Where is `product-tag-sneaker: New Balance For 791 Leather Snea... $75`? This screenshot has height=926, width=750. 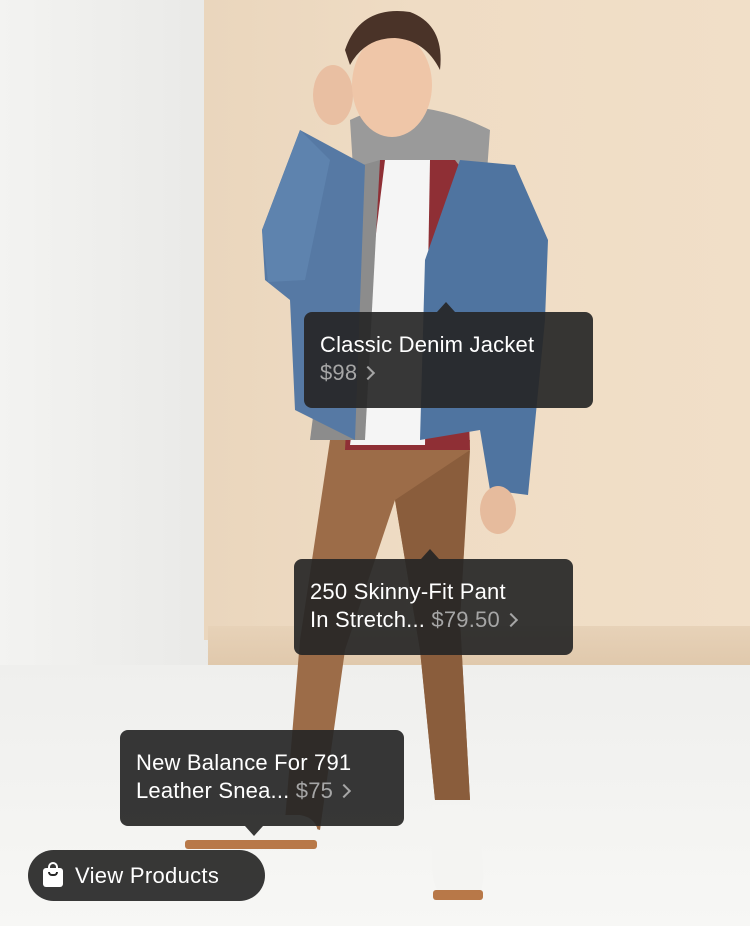
product-tag-sneaker: New Balance For 791 Leather Snea... $75 is located at coordinates (262, 783).